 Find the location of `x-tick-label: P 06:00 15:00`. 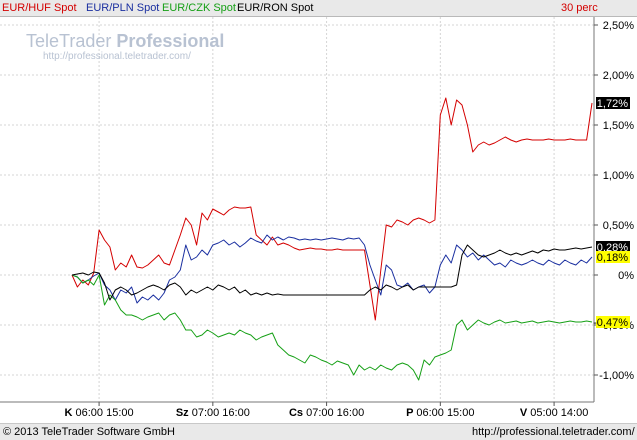

x-tick-label: P 06:00 15:00 is located at coordinates (440, 413).